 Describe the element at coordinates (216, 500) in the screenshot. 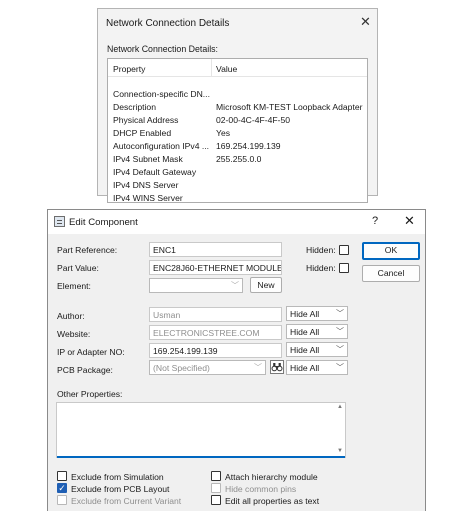

I see `edit-all-text-checkbox` at that location.